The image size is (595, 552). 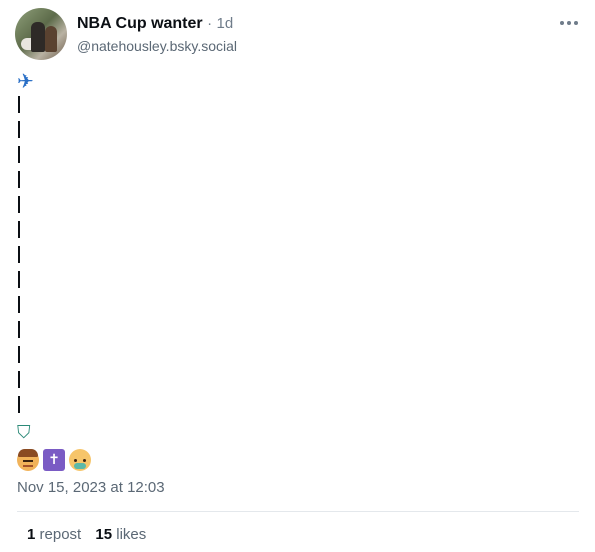 I want to click on post-timestamp: Nov 15, 2023 at 12:03, so click(x=91, y=487).